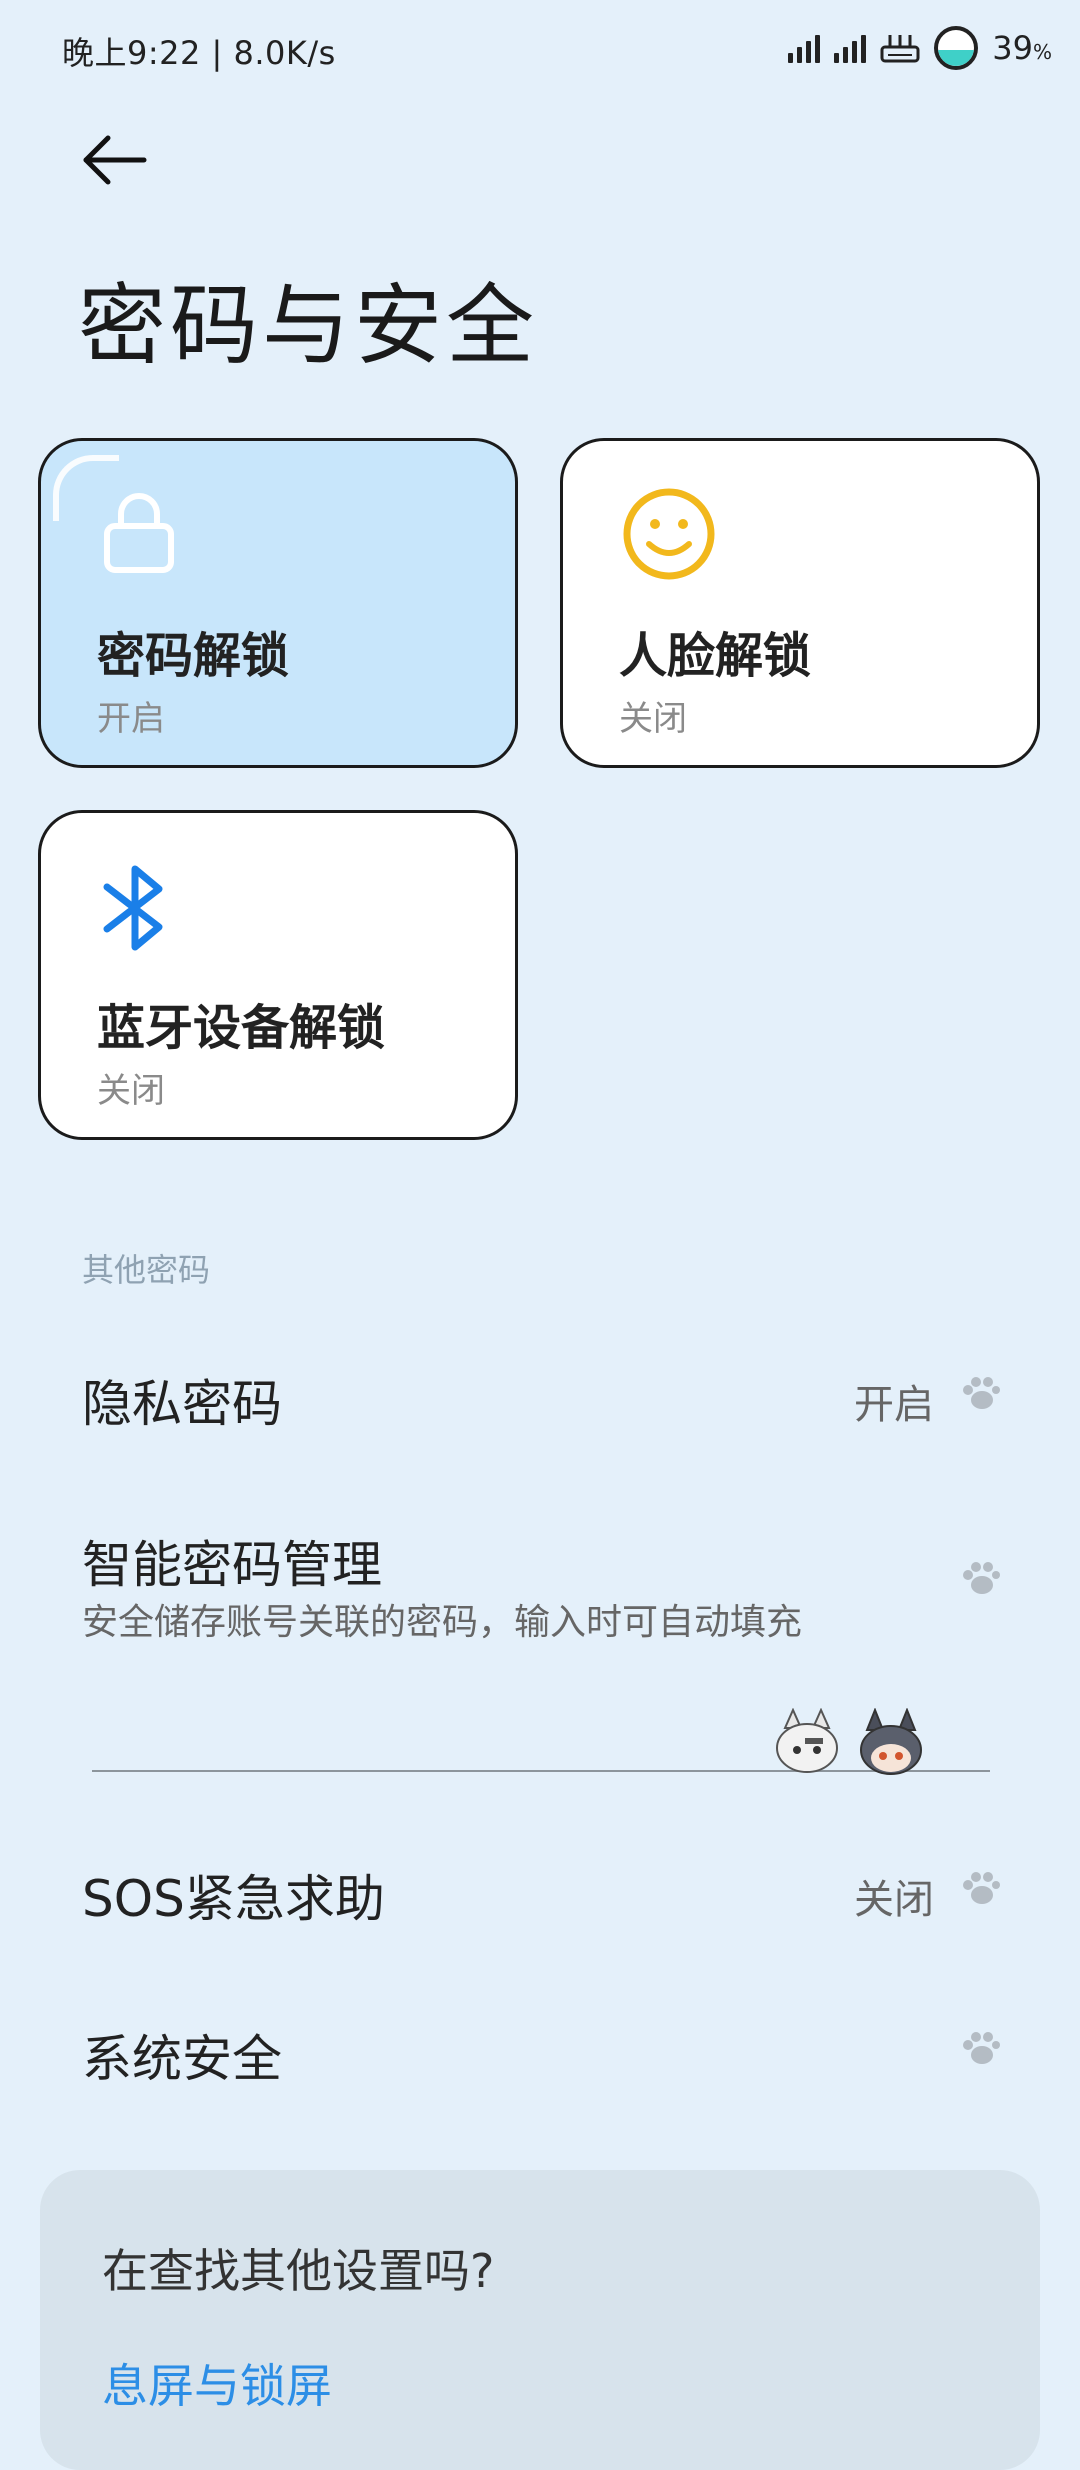 The image size is (1080, 2470). I want to click on back-arrow-icon, so click(115, 160).